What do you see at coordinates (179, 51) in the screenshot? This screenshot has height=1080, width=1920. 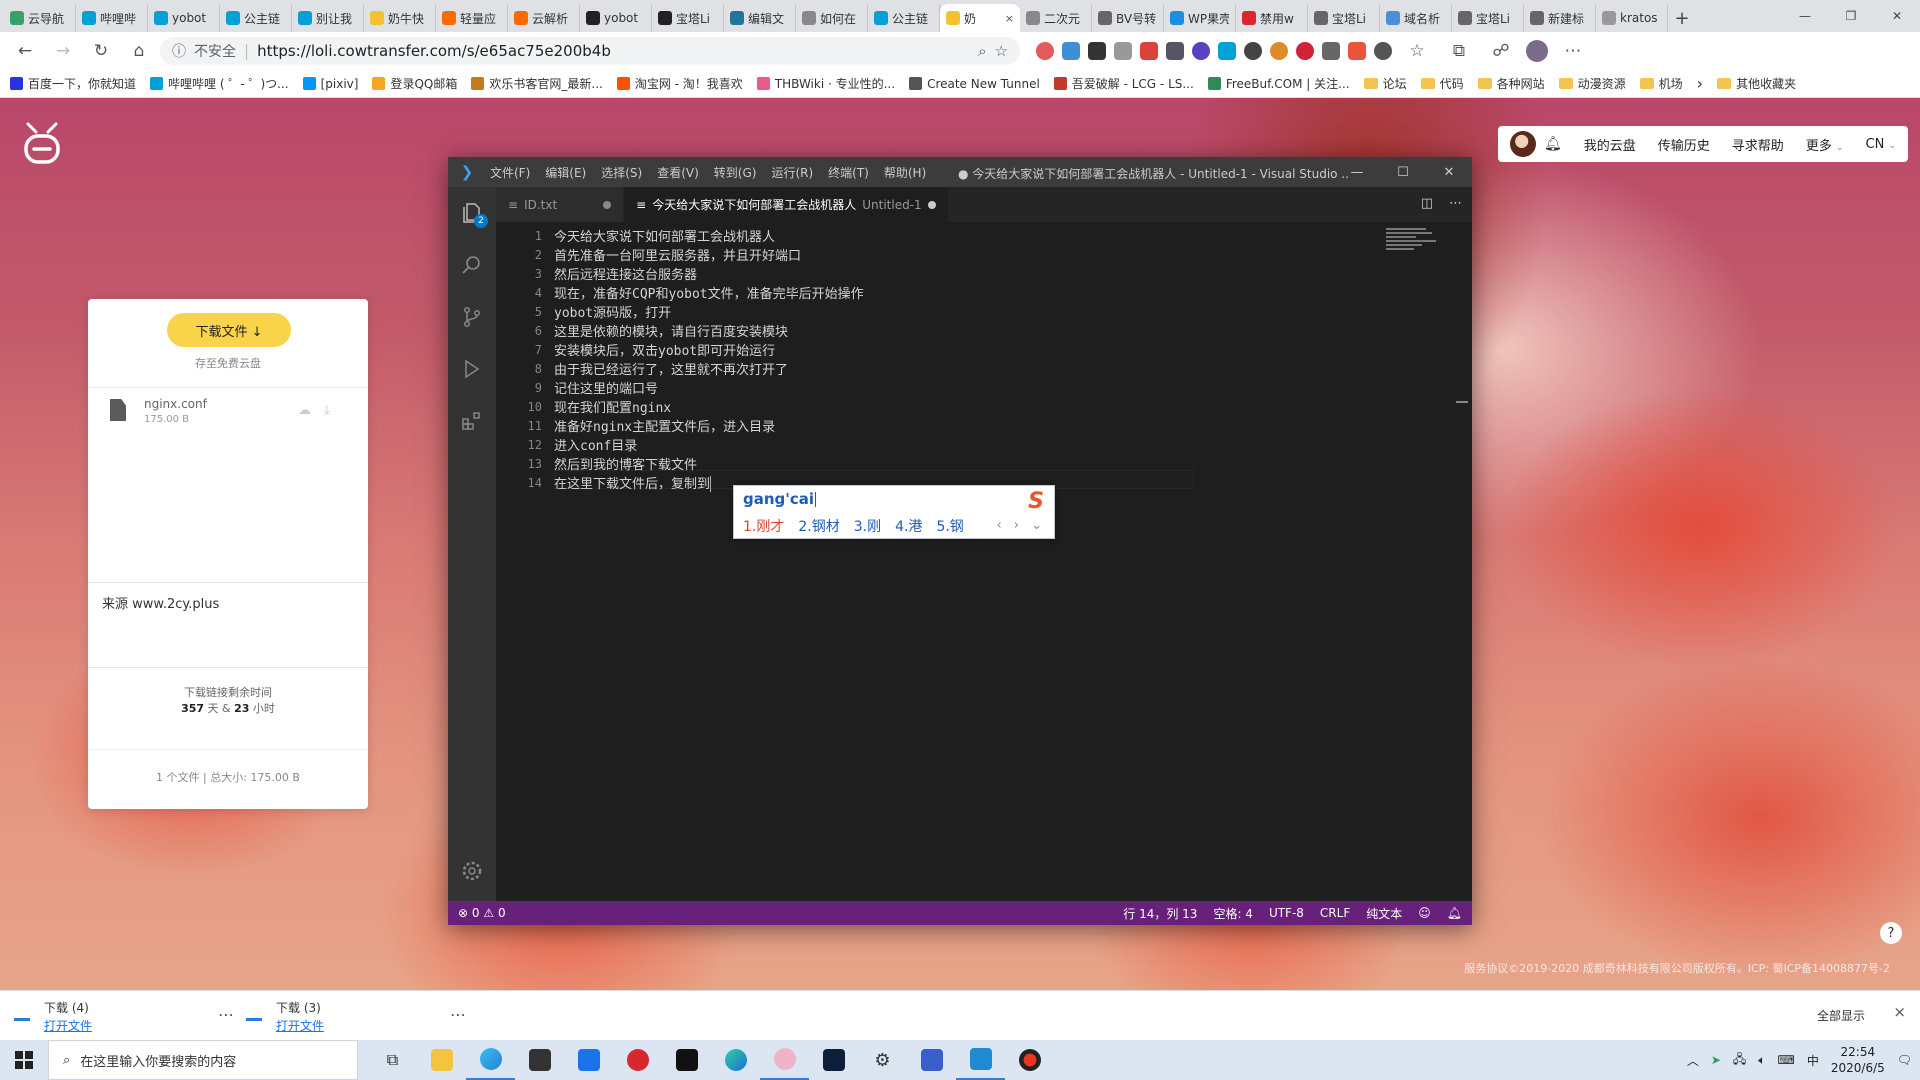 I see `info-icon: ⓘ` at bounding box center [179, 51].